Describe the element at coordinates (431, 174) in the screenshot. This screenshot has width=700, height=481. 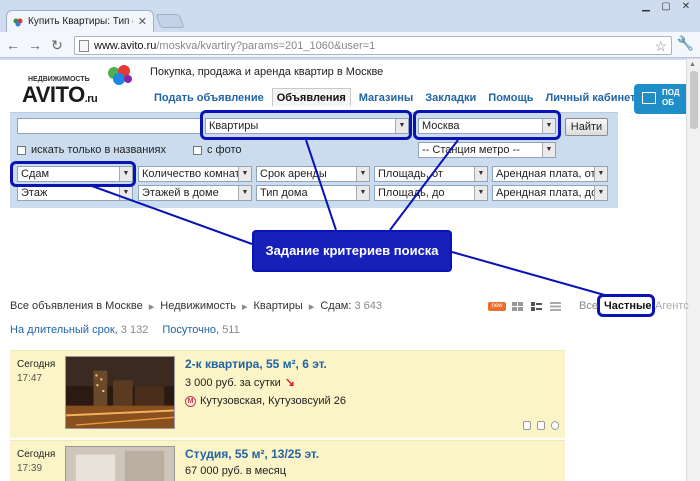
I see `area-from-select: Площадь, от ▼` at that location.